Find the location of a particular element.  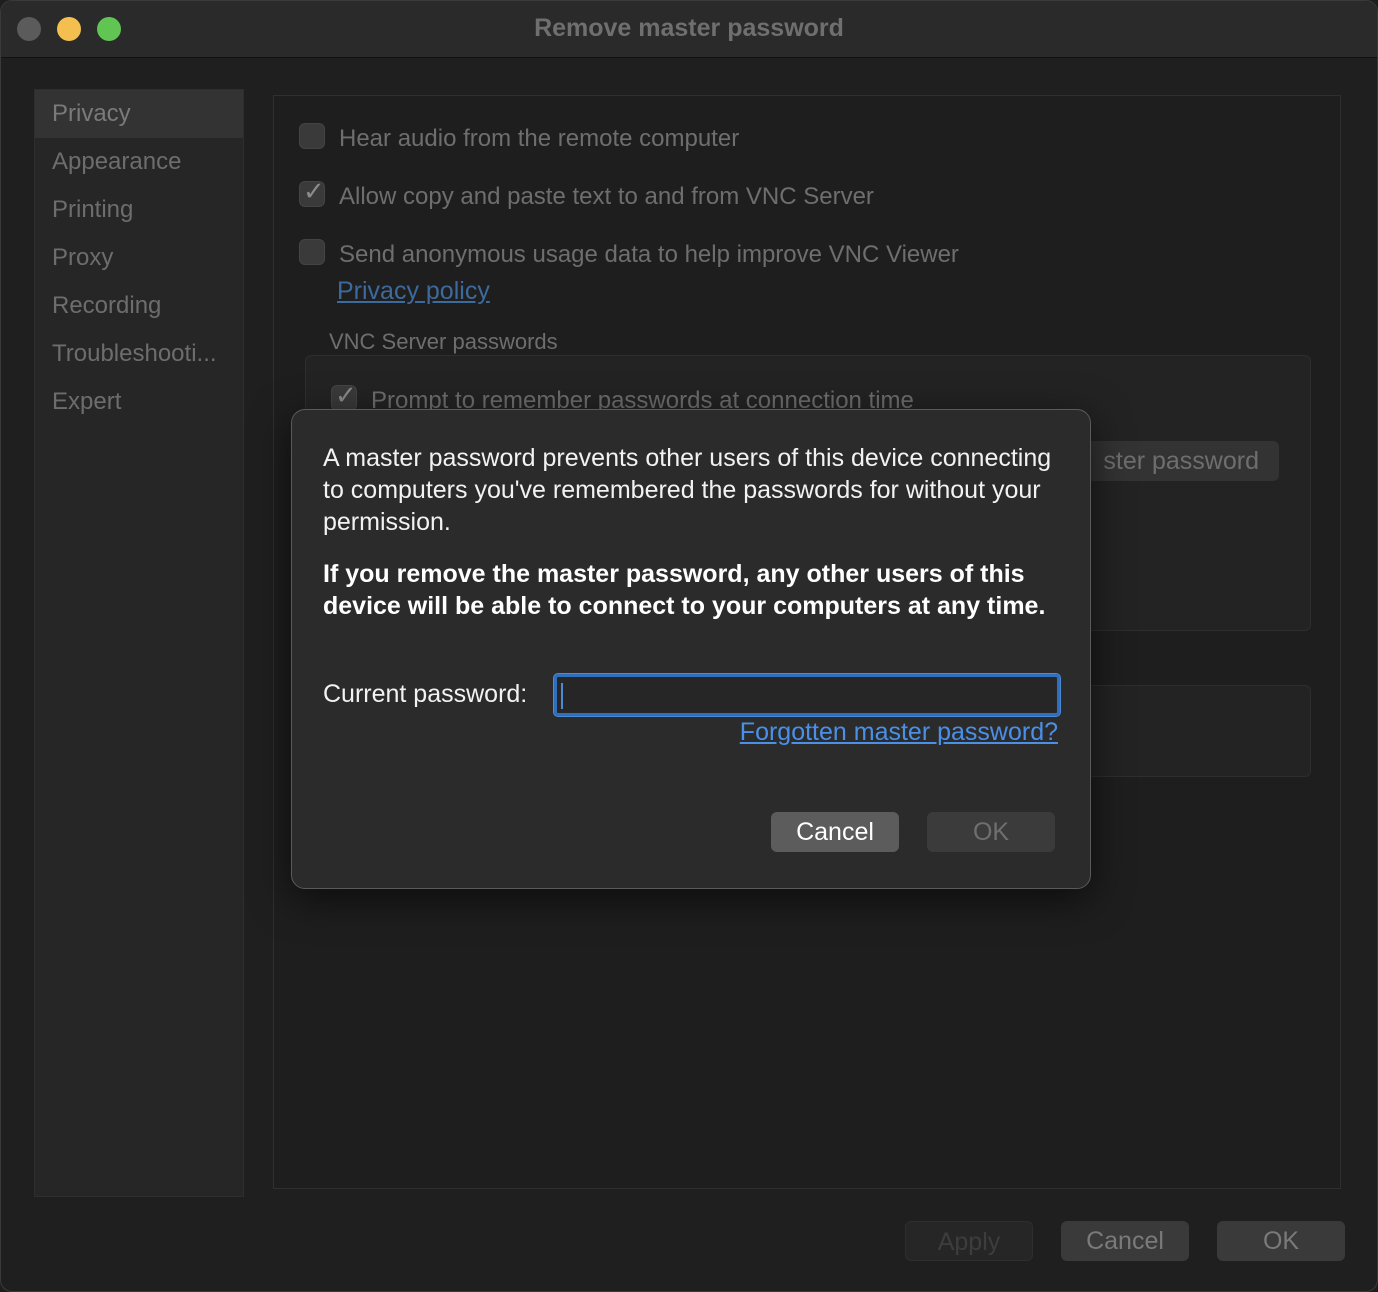

window-title: Remove master password is located at coordinates (689, 28).